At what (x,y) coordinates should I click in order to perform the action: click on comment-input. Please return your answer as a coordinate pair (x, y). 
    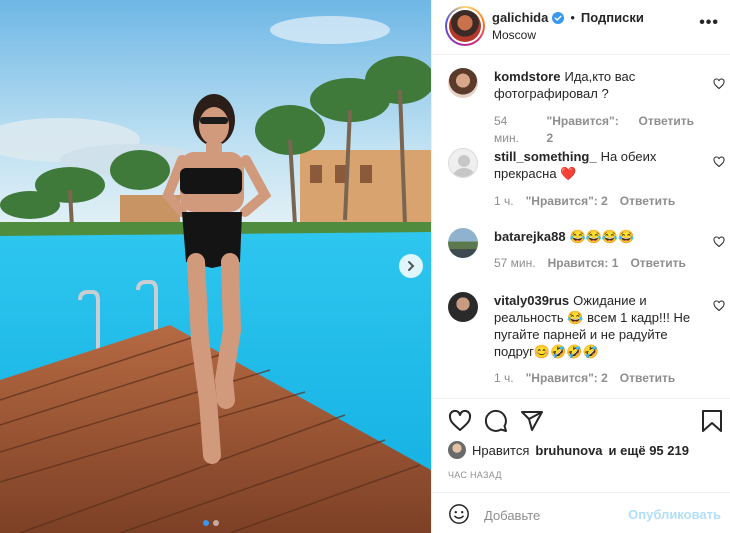
    Looking at the image, I should click on (554, 515).